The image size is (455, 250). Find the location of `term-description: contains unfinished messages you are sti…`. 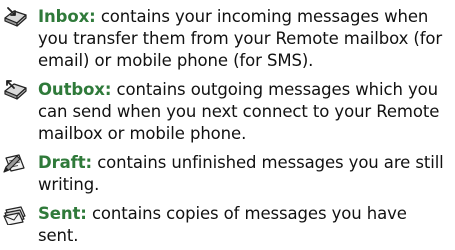

term-description: contains unfinished messages you are sti… is located at coordinates (241, 173).